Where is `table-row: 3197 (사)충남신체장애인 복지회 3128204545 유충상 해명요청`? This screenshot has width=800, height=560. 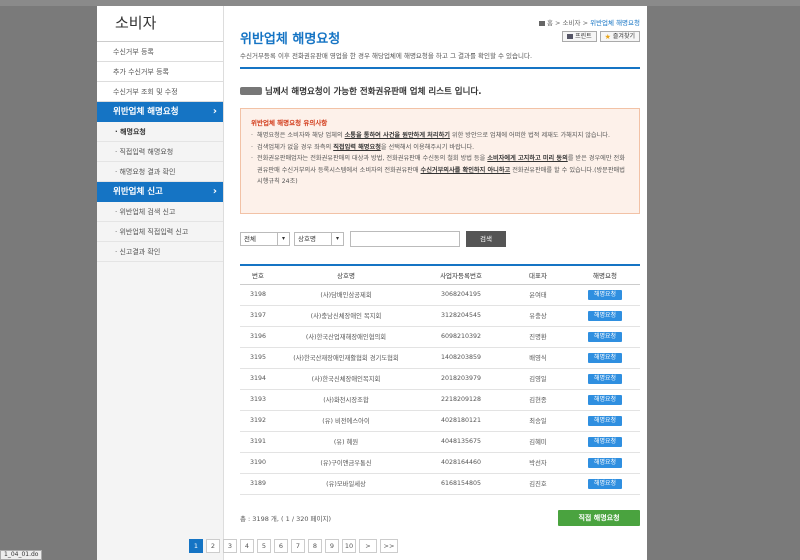
table-row: 3197 (사)충남신체장애인 복지회 3128204545 유충상 해명요청 is located at coordinates (440, 316).